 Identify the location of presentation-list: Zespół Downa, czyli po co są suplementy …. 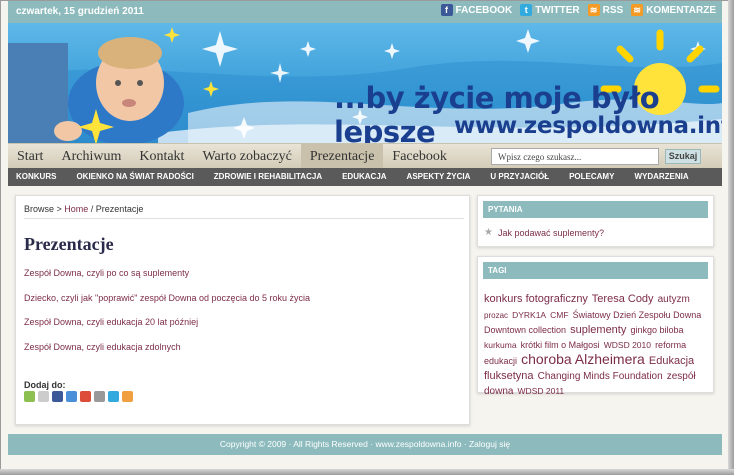
(167, 317).